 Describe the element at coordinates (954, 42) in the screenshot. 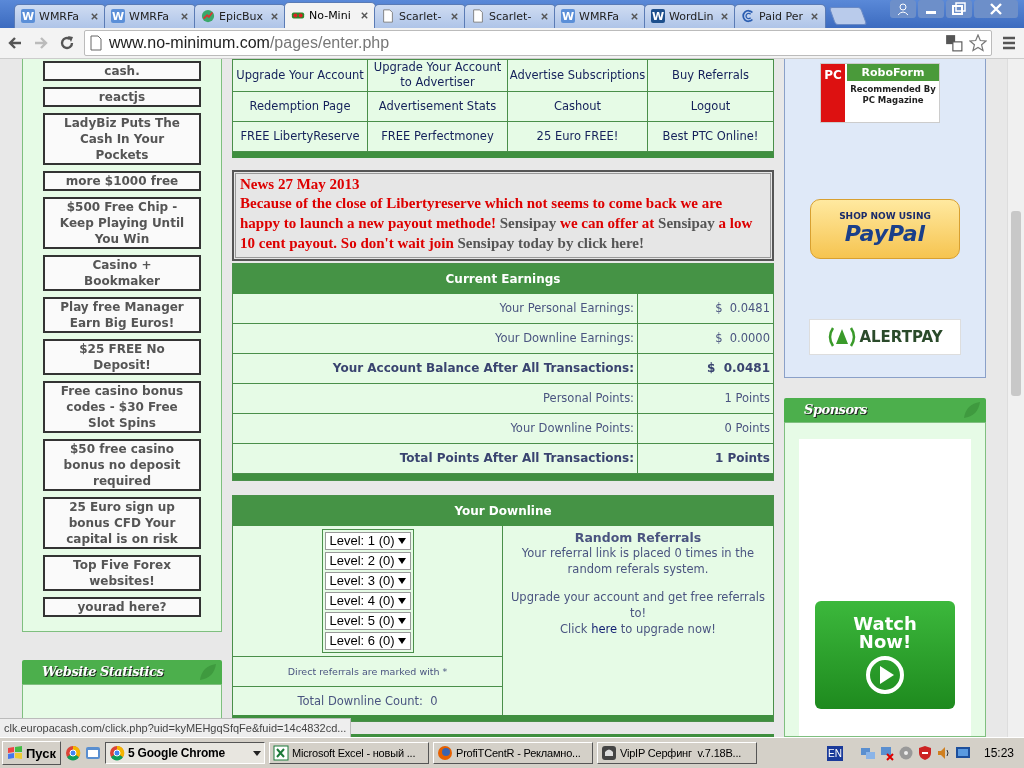

I see `translate-icon` at that location.